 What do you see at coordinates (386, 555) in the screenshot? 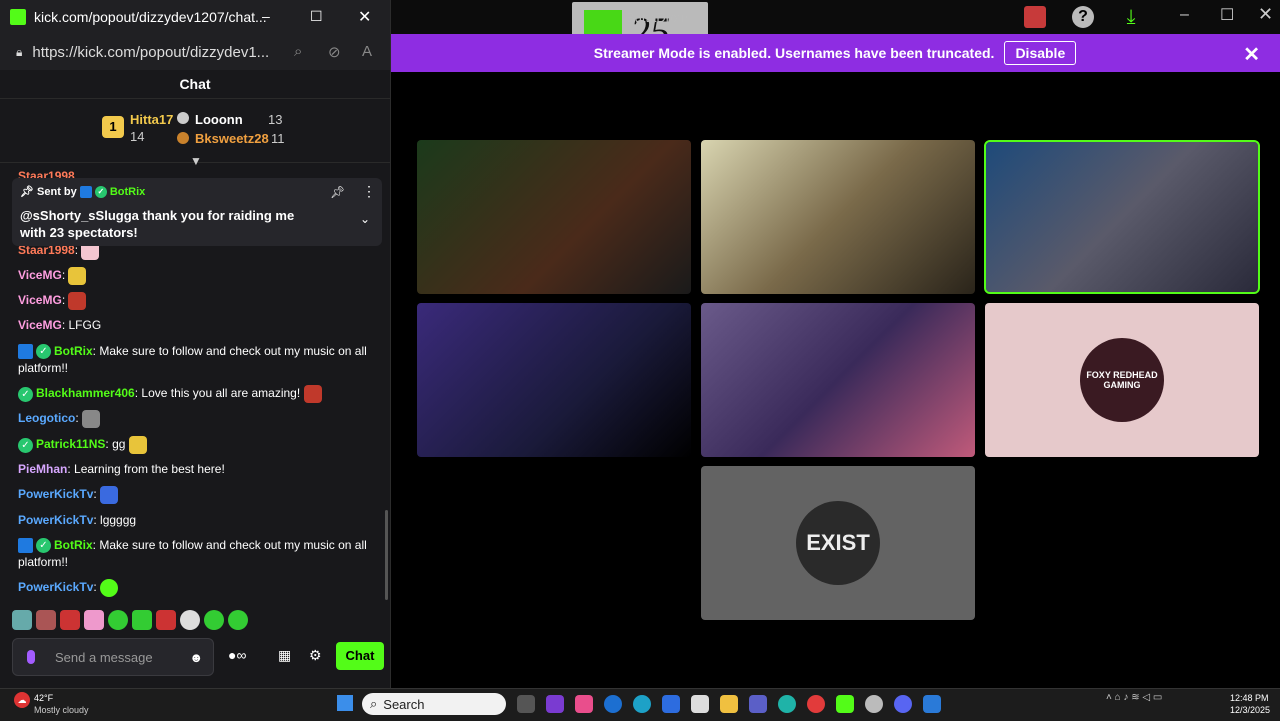
I see `chat-scrollbar` at bounding box center [386, 555].